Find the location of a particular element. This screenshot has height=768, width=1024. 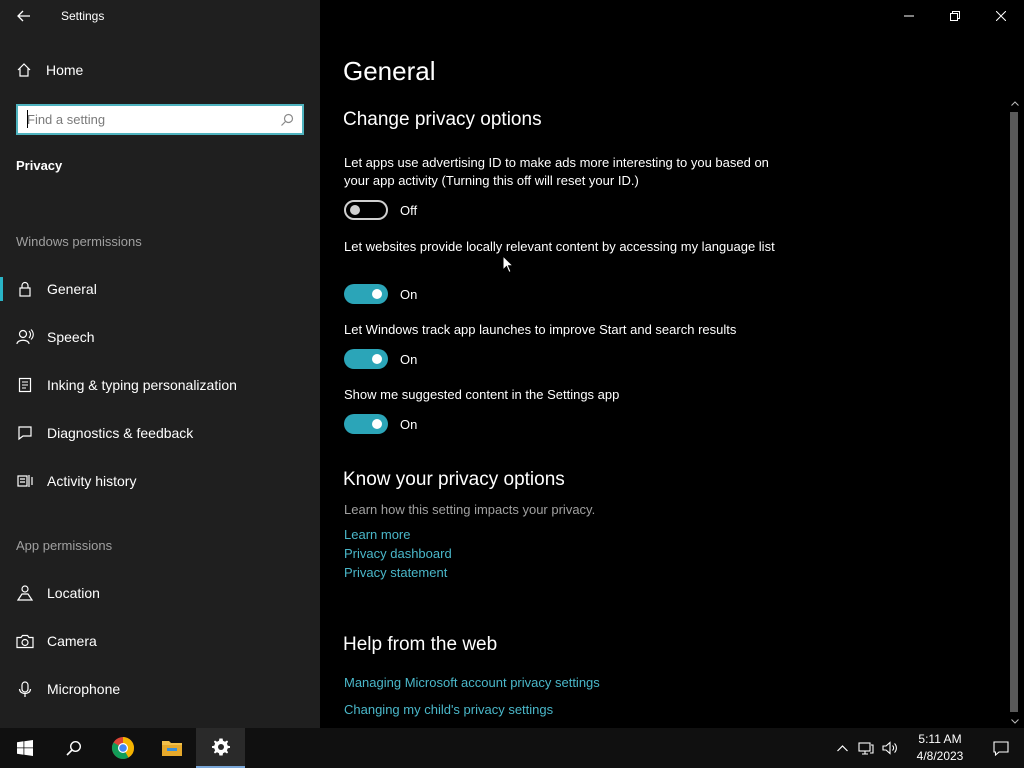

microphone-icon is located at coordinates (24, 688).